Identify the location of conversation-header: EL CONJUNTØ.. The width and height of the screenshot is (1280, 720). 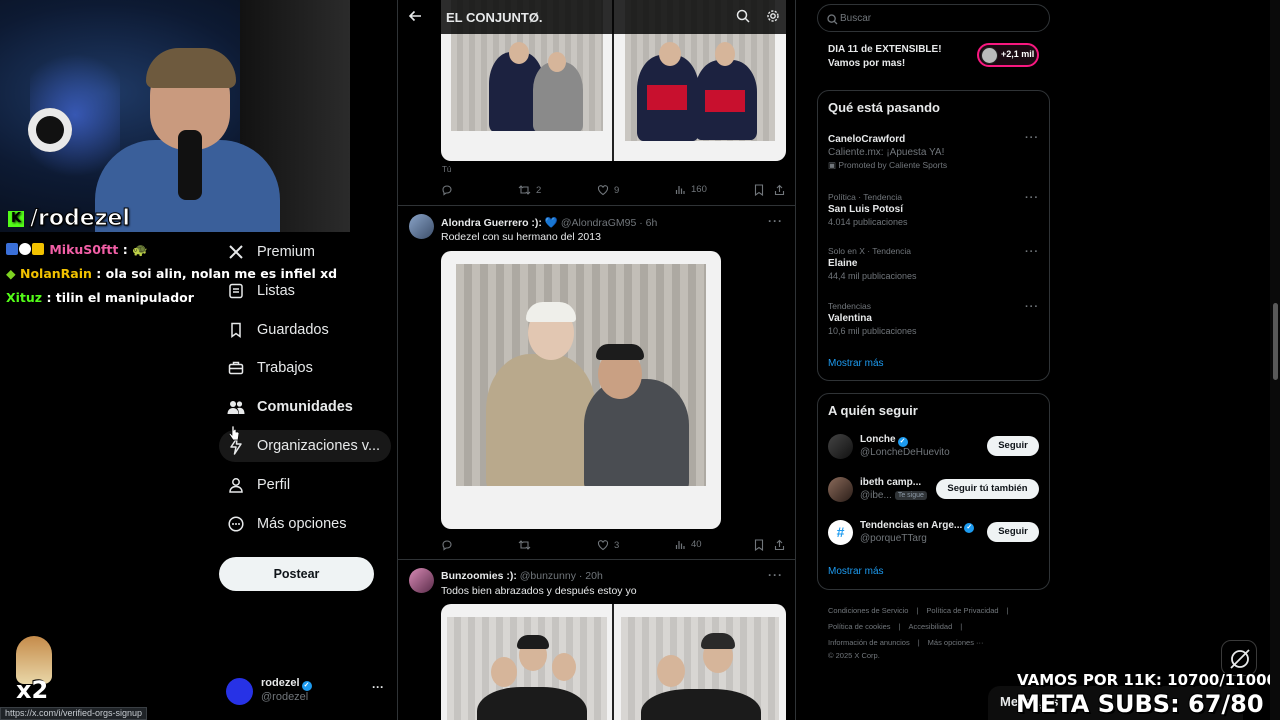
(596, 17).